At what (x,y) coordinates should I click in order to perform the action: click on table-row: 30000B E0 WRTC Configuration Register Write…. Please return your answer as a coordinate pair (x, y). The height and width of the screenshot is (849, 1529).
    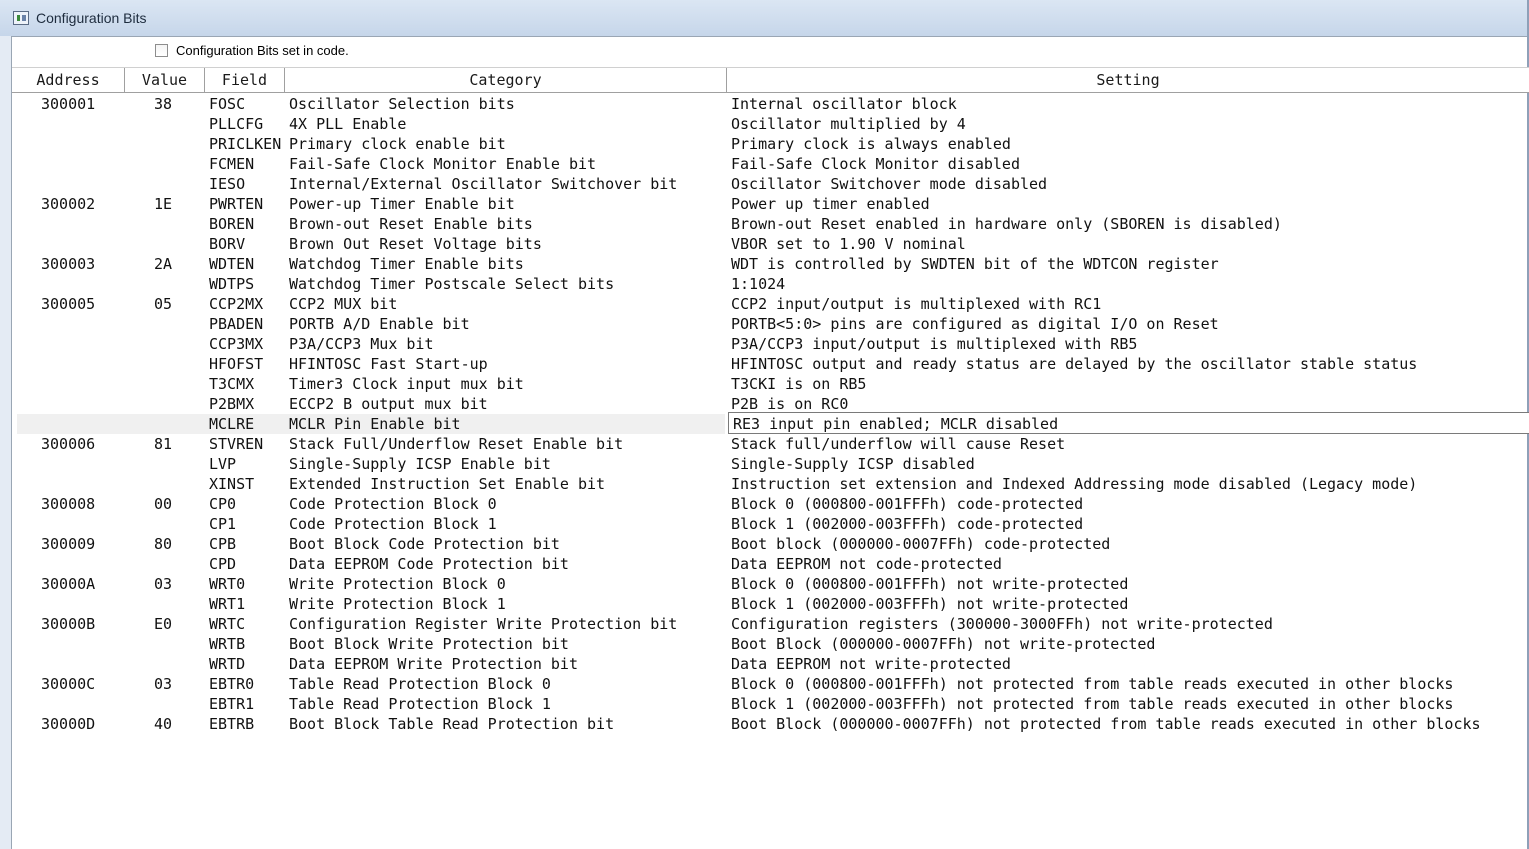
    Looking at the image, I should click on (764, 624).